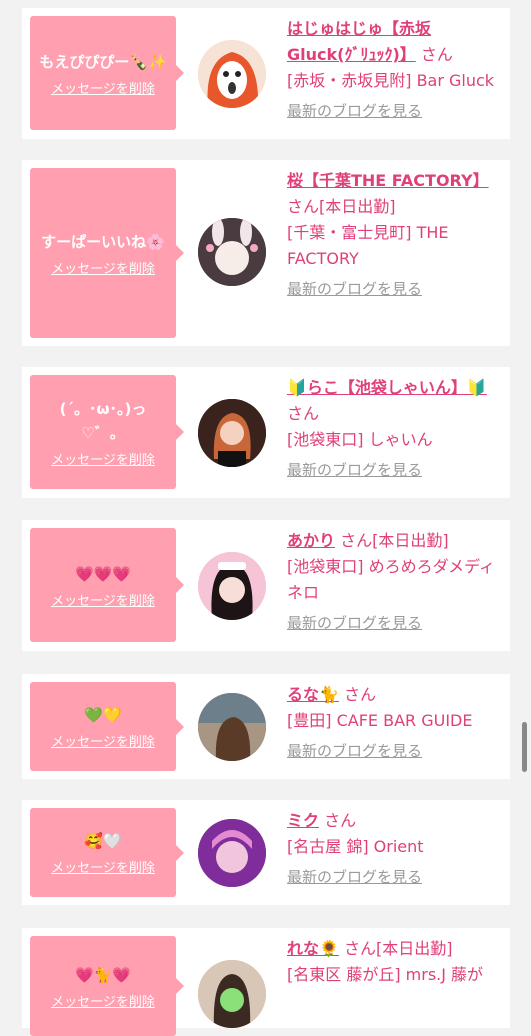 This screenshot has height=1036, width=531. I want to click on shop-label: [赤坂・赤坂見附] Bar Gluck, so click(391, 80).